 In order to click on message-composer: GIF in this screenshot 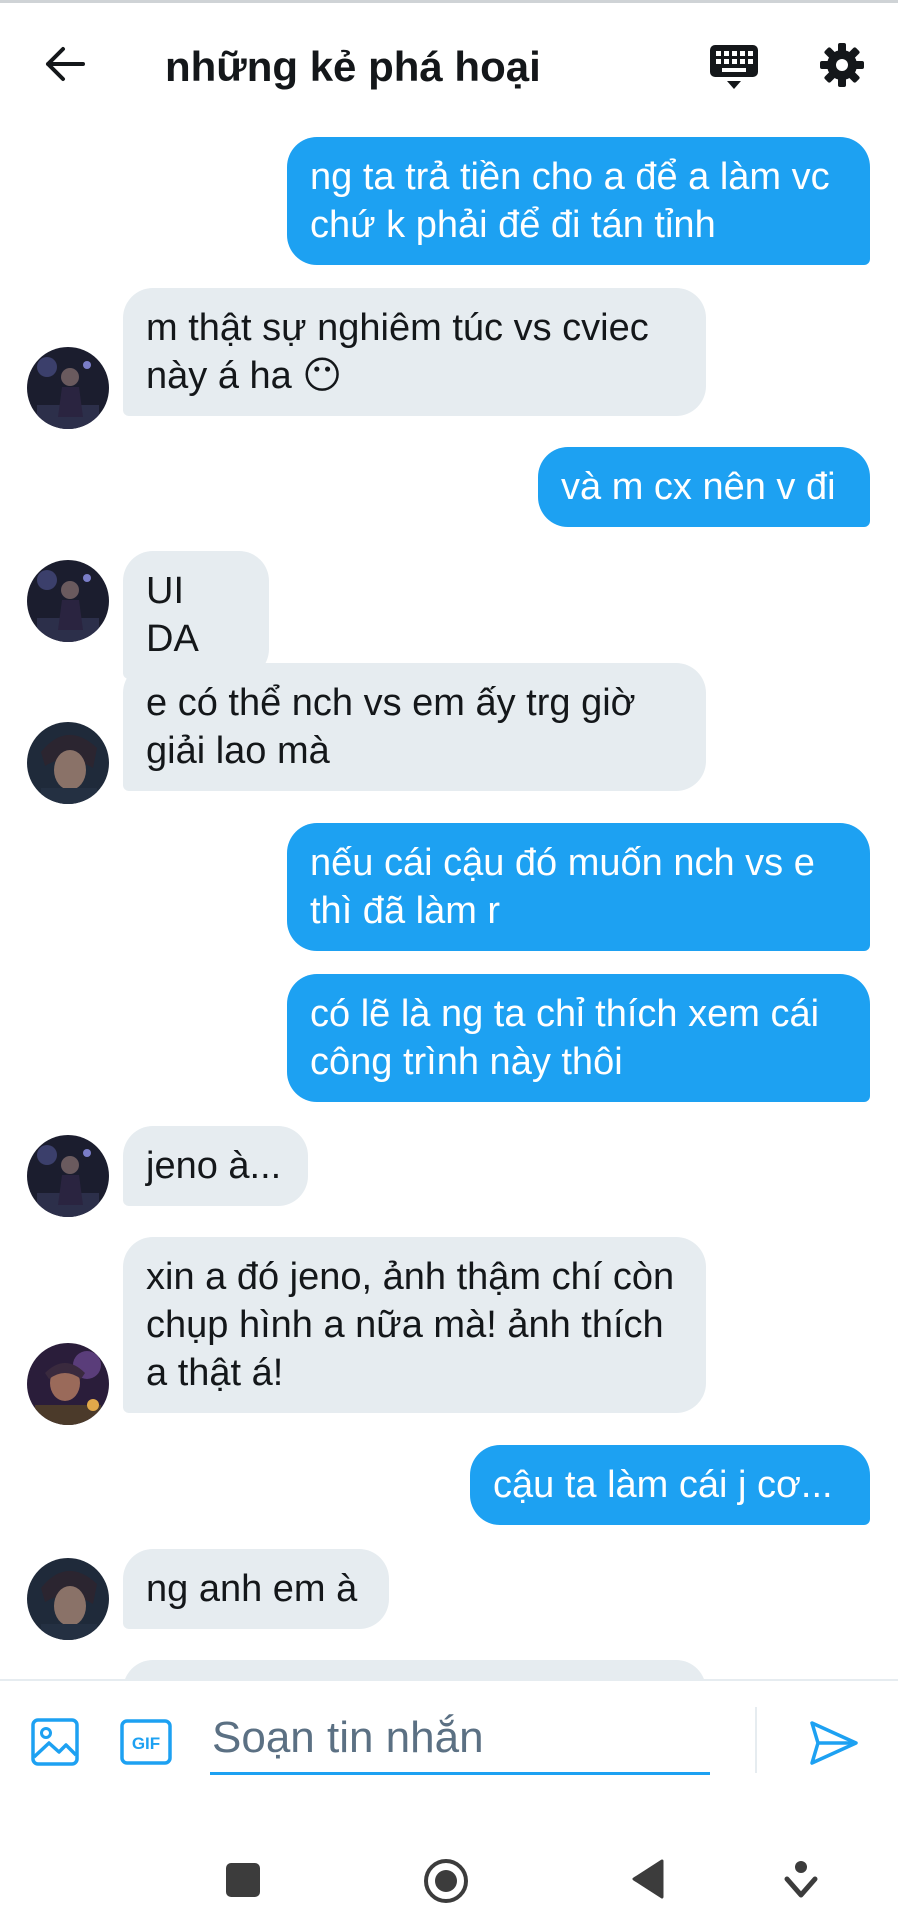, I will do `click(449, 1741)`.